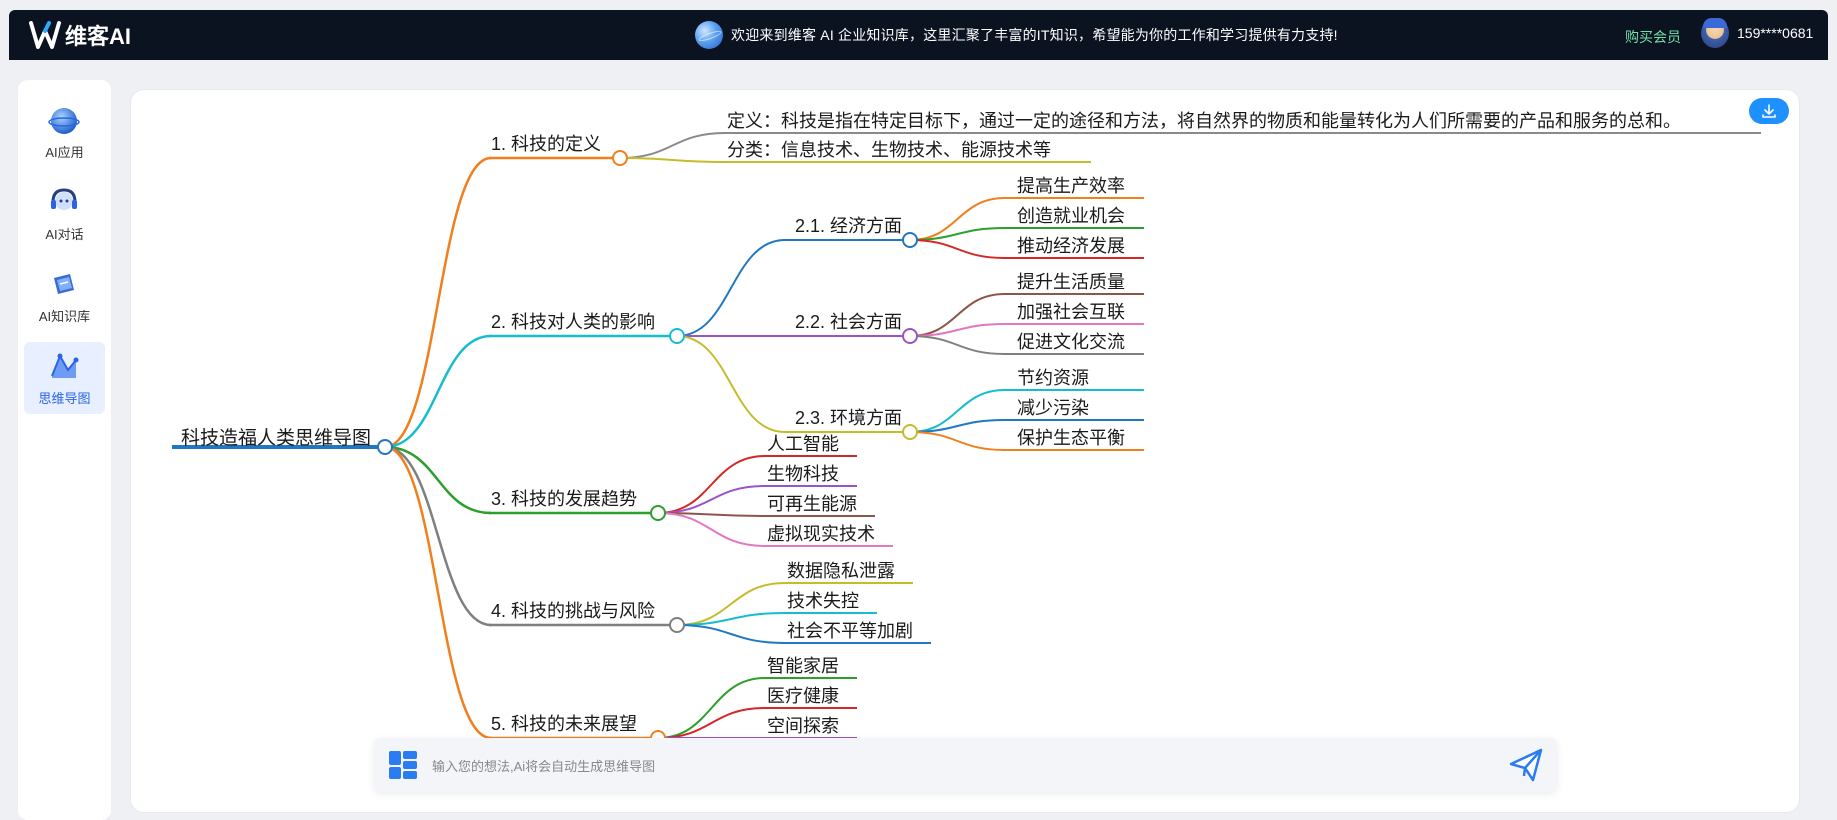 The height and width of the screenshot is (820, 1837). I want to click on mindmap-leaf: 医疗健康, so click(803, 696).